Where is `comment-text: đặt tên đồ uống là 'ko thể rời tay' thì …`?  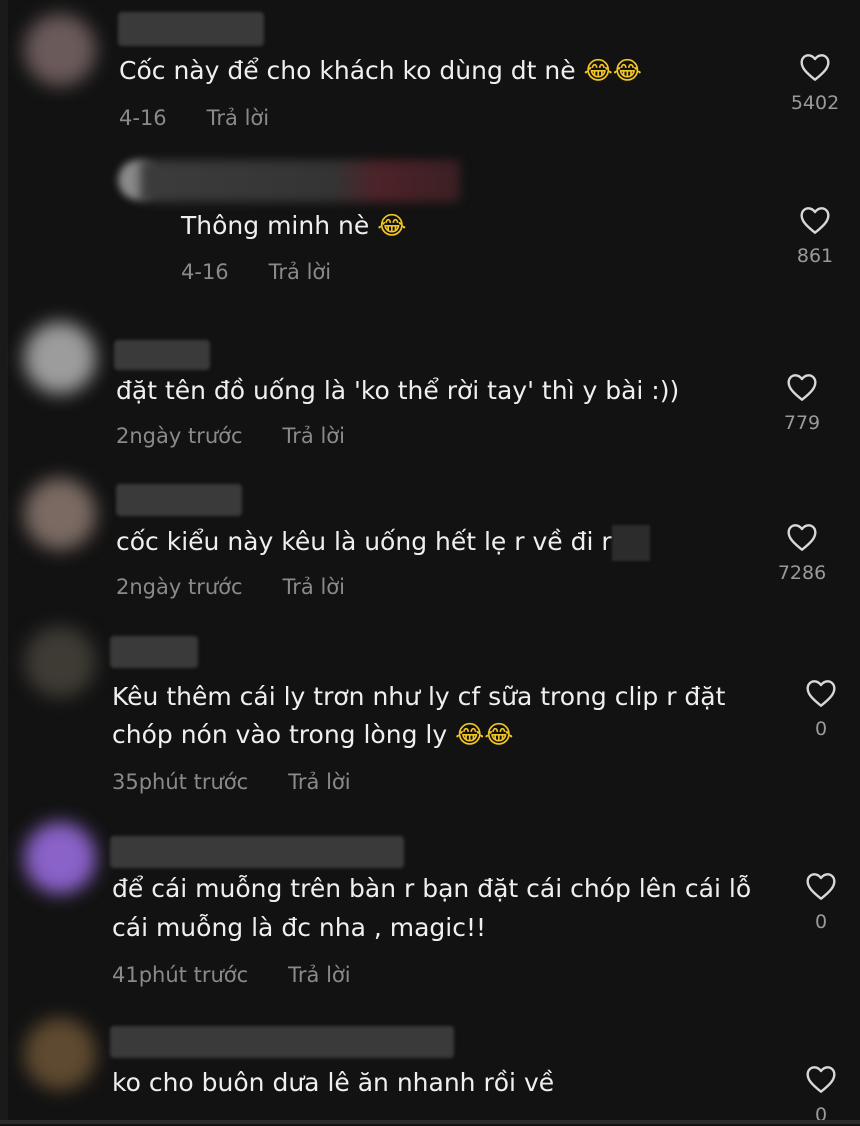 comment-text: đặt tên đồ uống là 'ko thể rời tay' thì … is located at coordinates (398, 390).